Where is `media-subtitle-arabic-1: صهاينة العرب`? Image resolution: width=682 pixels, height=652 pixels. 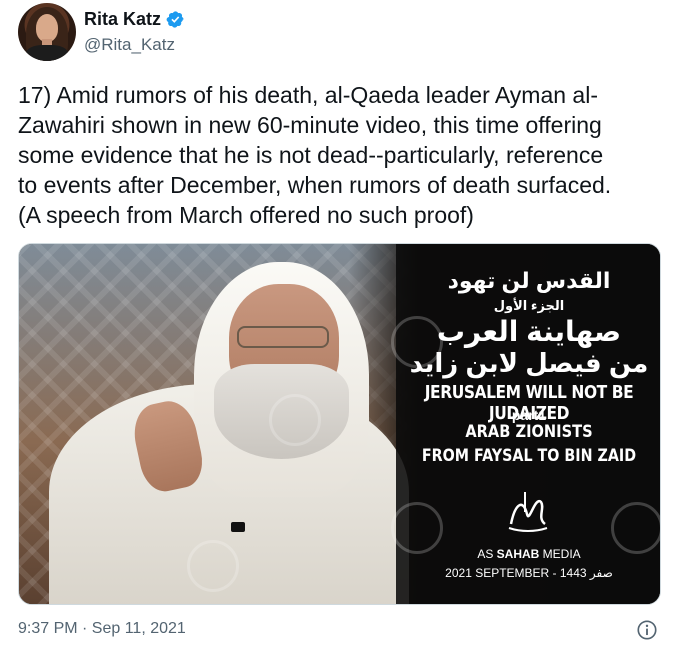 media-subtitle-arabic-1: صهاينة العرب is located at coordinates (529, 331).